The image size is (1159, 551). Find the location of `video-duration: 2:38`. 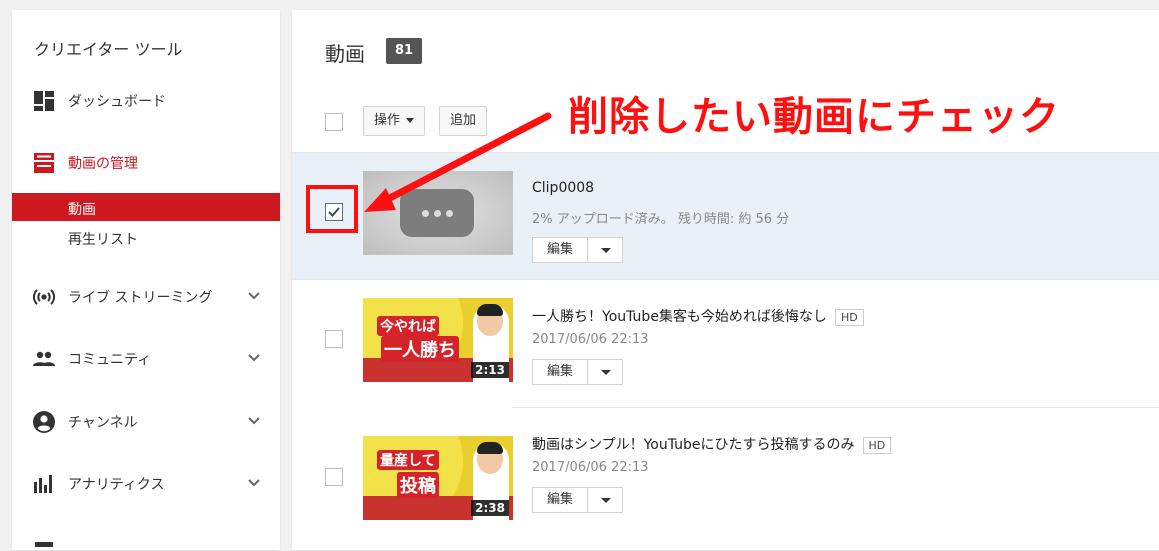

video-duration: 2:38 is located at coordinates (490, 508).